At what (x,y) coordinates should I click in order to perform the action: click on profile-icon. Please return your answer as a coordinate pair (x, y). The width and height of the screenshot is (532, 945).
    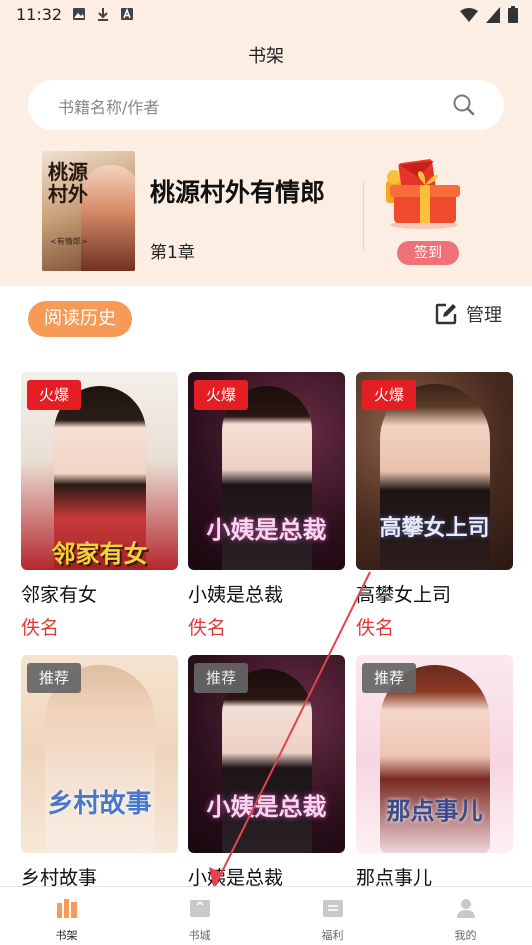
    Looking at the image, I should click on (465, 908).